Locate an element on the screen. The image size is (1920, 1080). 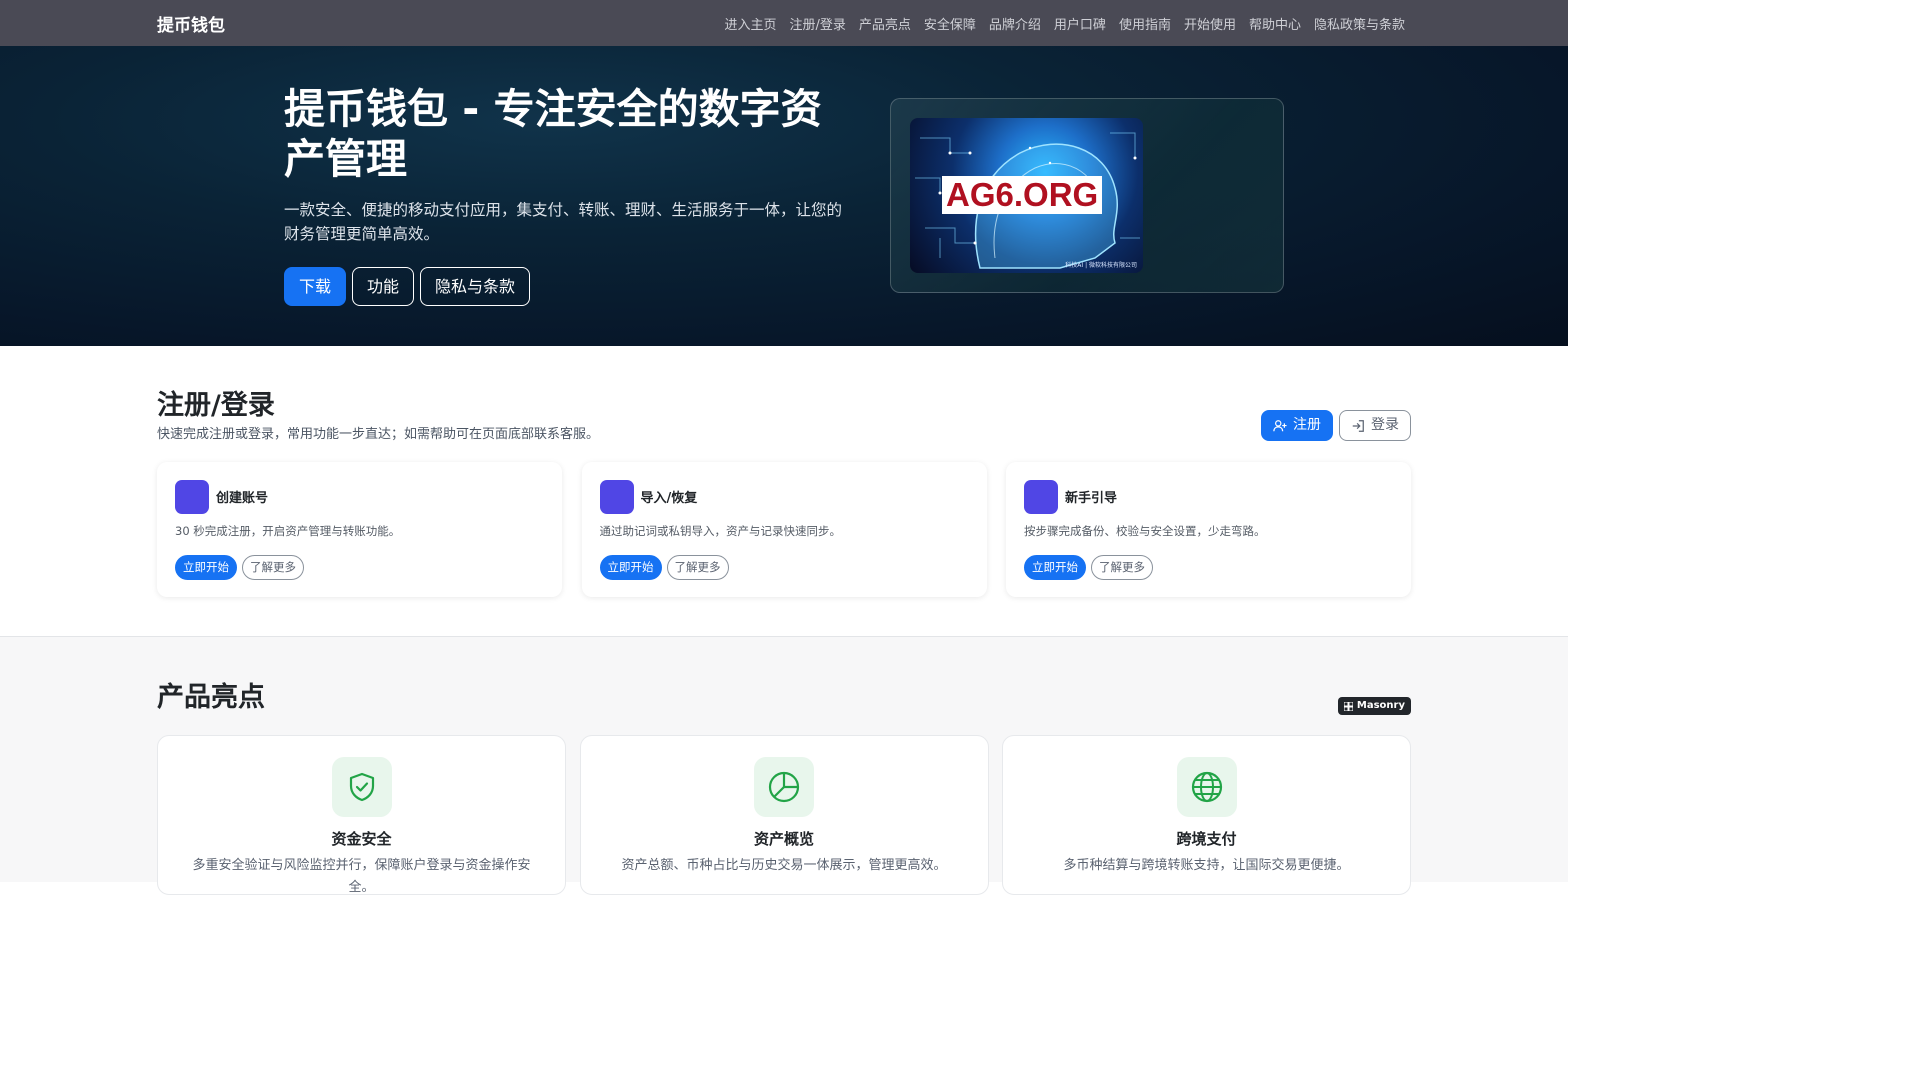
register-section-title: 注册/登录 is located at coordinates (216, 405).